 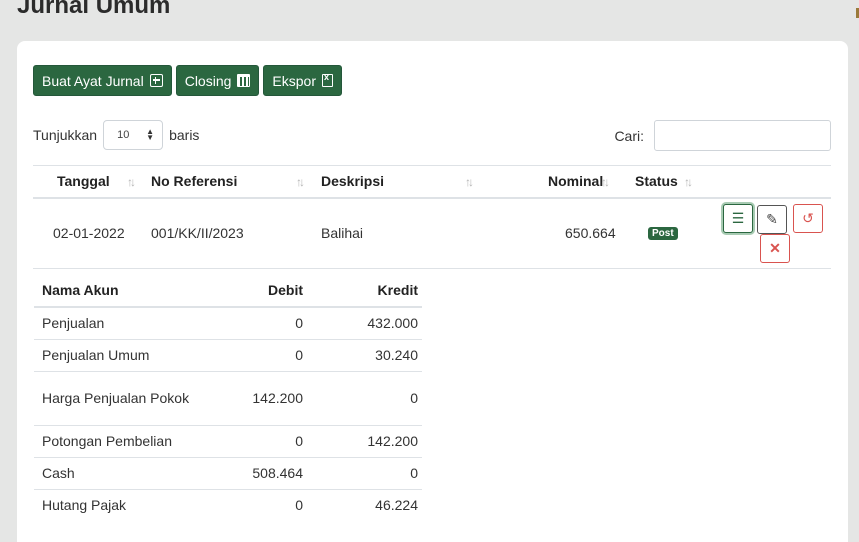 I want to click on plus-square-icon, so click(x=156, y=80).